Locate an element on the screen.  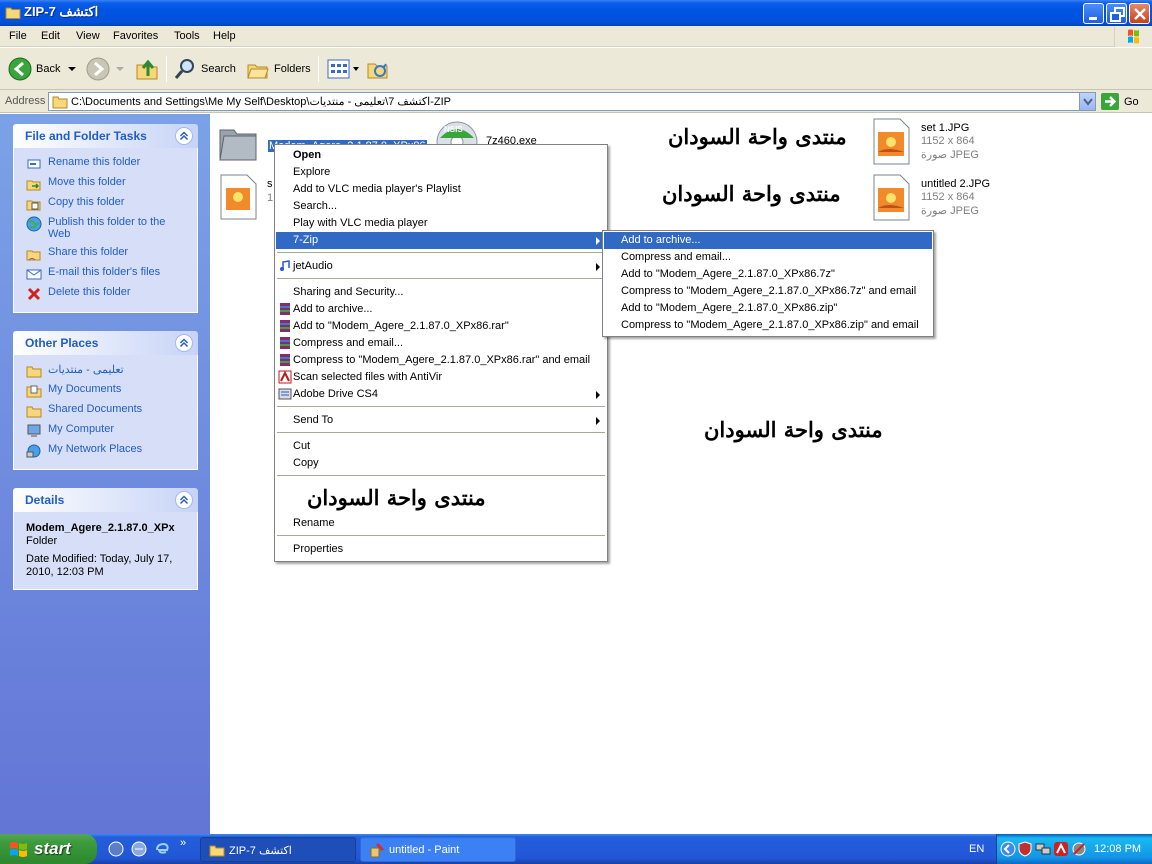
globe-icon is located at coordinates (34, 224).